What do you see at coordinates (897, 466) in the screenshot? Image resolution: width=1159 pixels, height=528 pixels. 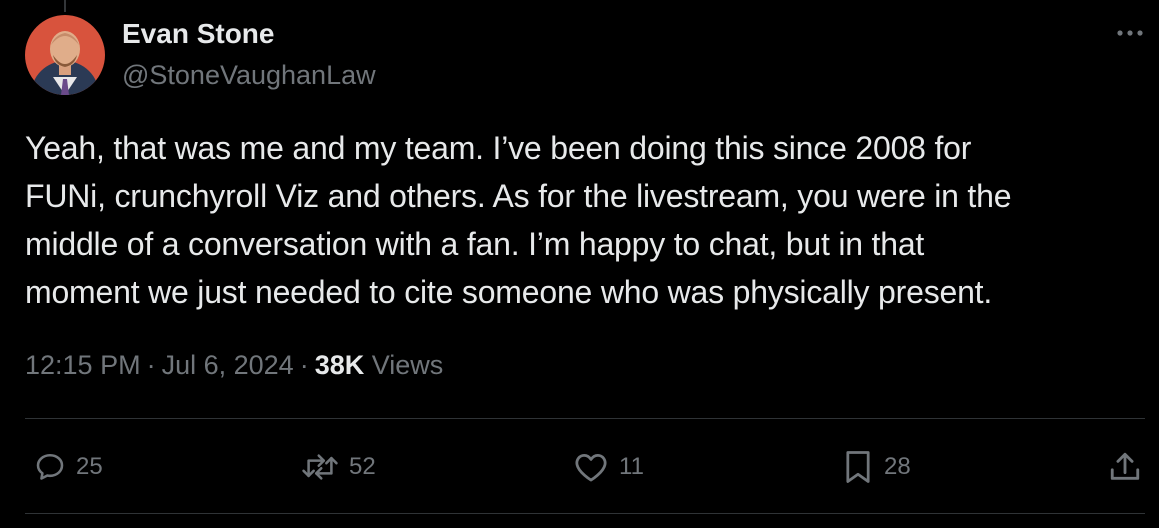 I see `bookmark-count: 28` at bounding box center [897, 466].